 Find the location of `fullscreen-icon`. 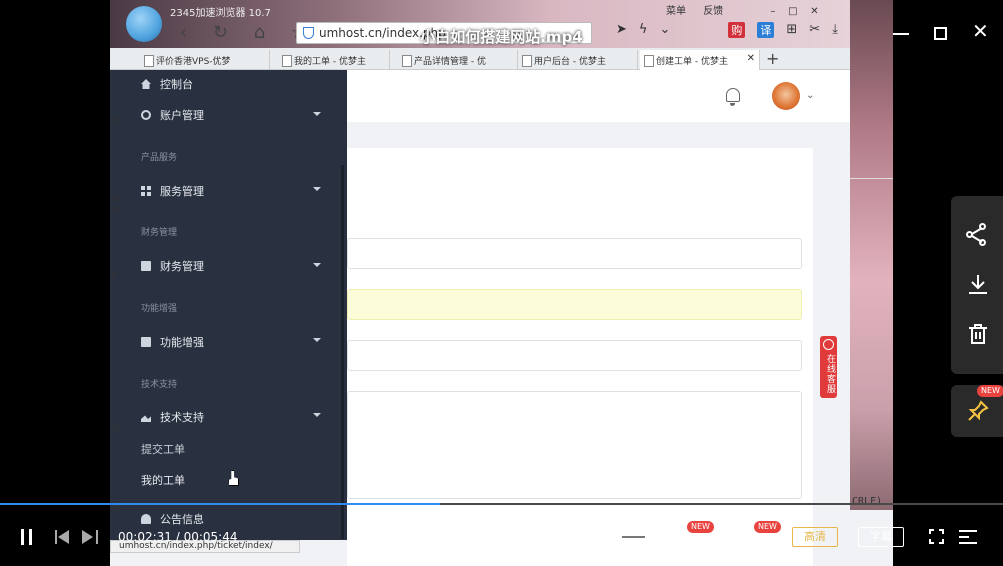

fullscreen-icon is located at coordinates (936, 536).